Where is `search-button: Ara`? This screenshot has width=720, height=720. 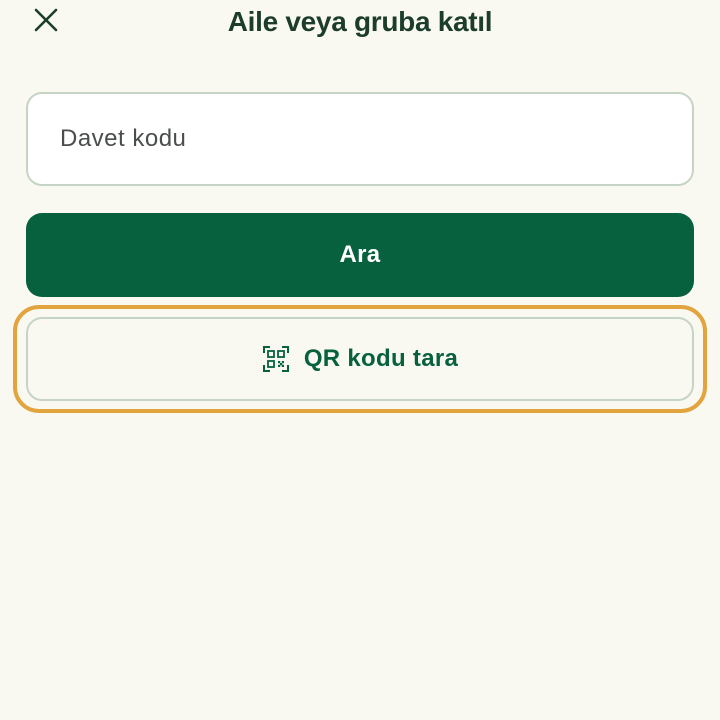
search-button: Ara is located at coordinates (360, 255).